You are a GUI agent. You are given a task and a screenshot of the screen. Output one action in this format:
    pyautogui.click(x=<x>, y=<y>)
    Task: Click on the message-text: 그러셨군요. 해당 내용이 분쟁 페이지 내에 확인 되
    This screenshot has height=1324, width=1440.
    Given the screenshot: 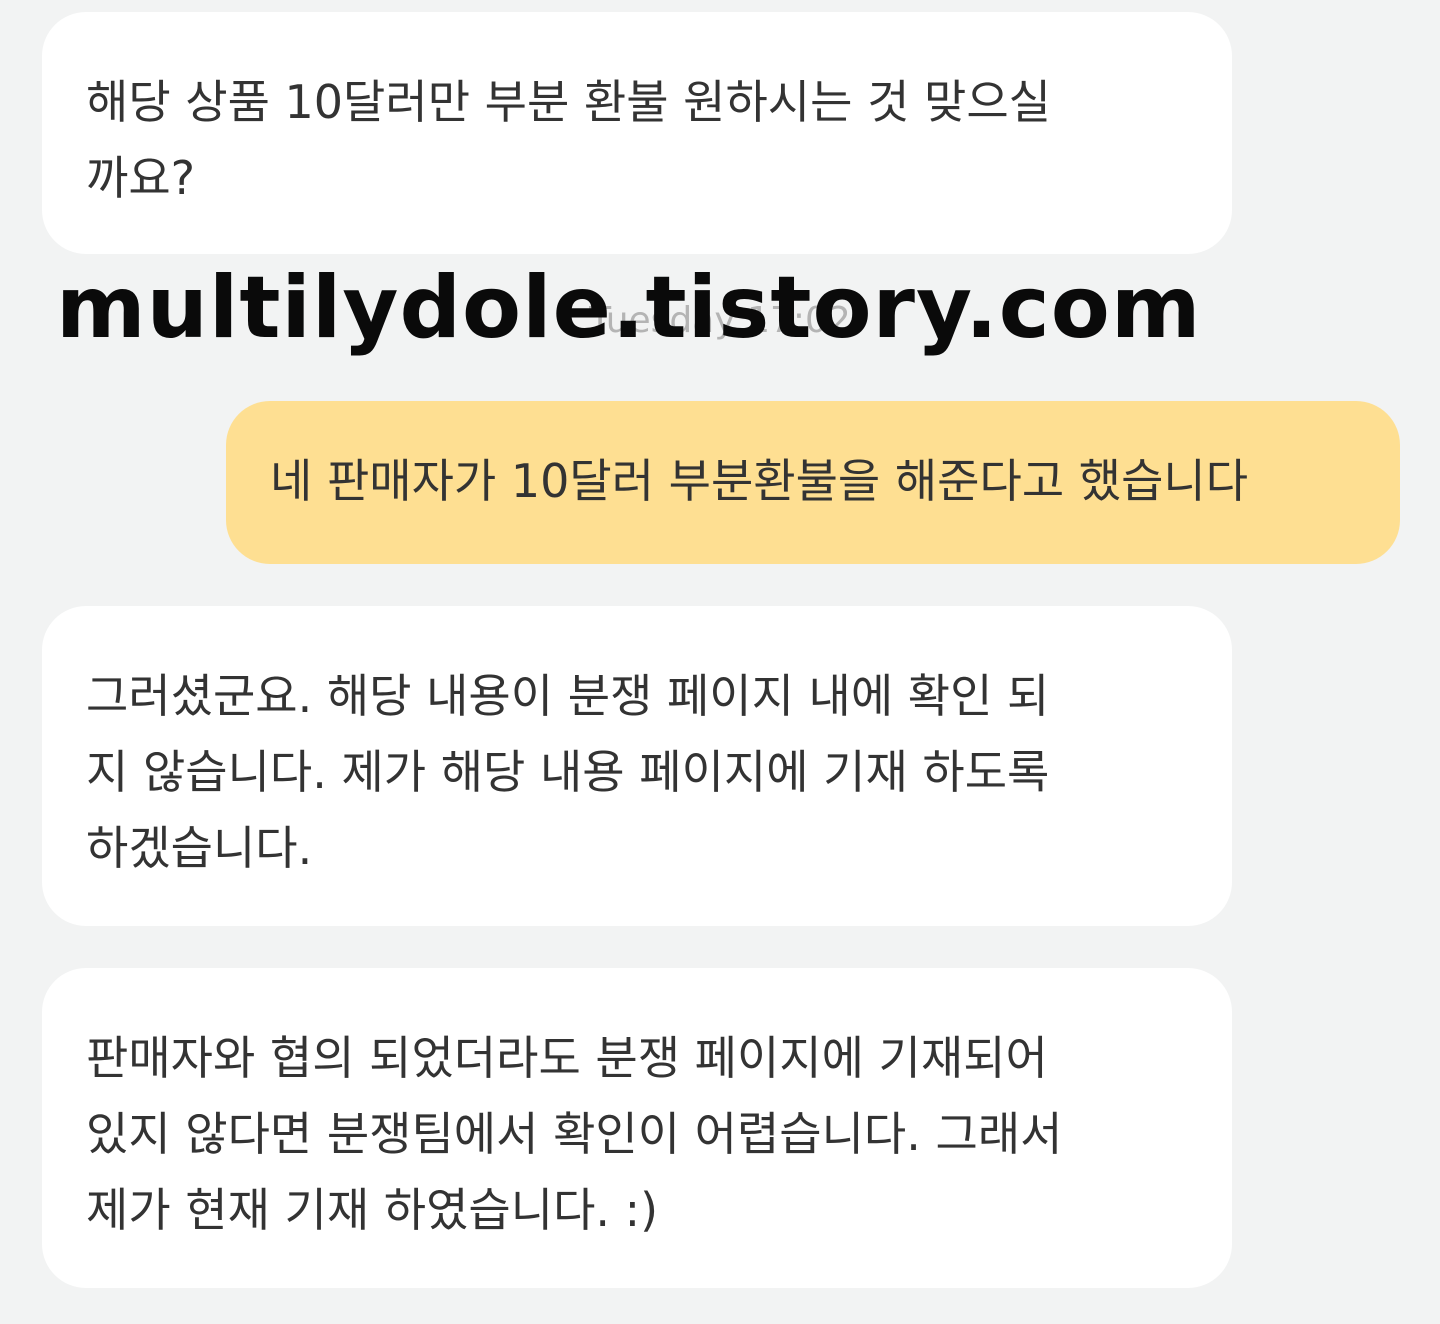 What is the action you would take?
    pyautogui.click(x=568, y=696)
    